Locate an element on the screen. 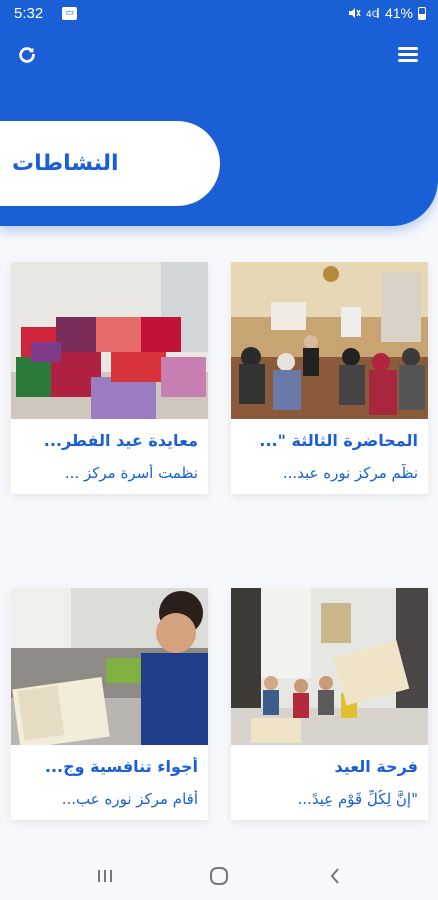 This screenshot has height=900, width=438. svg-text: 4G is located at coordinates (372, 15).